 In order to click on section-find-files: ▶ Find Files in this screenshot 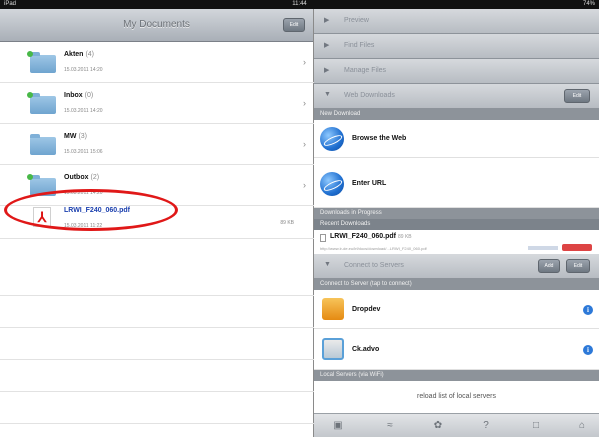, I will do `click(456, 46)`.